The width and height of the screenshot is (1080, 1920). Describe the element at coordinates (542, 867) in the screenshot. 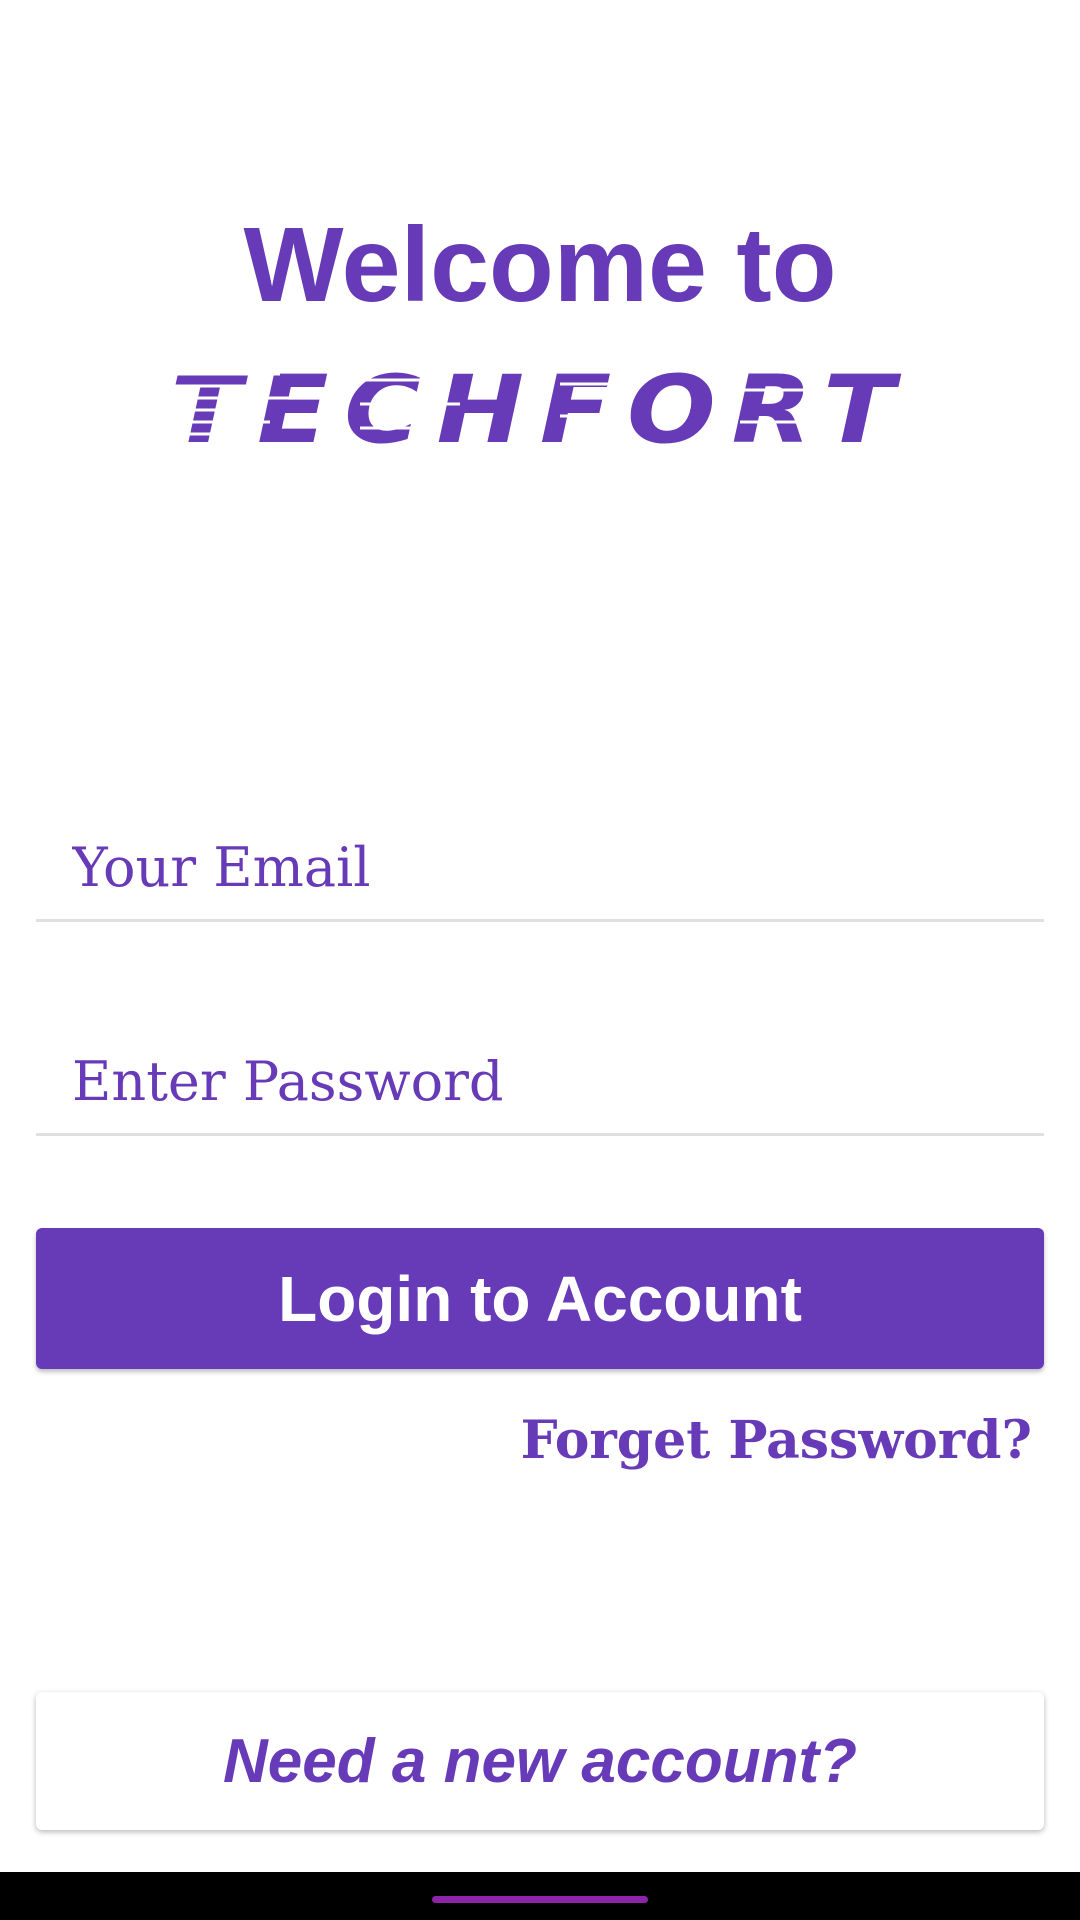

I see `email-input` at that location.